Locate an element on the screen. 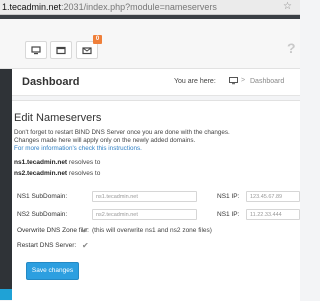 The height and width of the screenshot is (301, 320). mail-button: 0 is located at coordinates (89, 47).